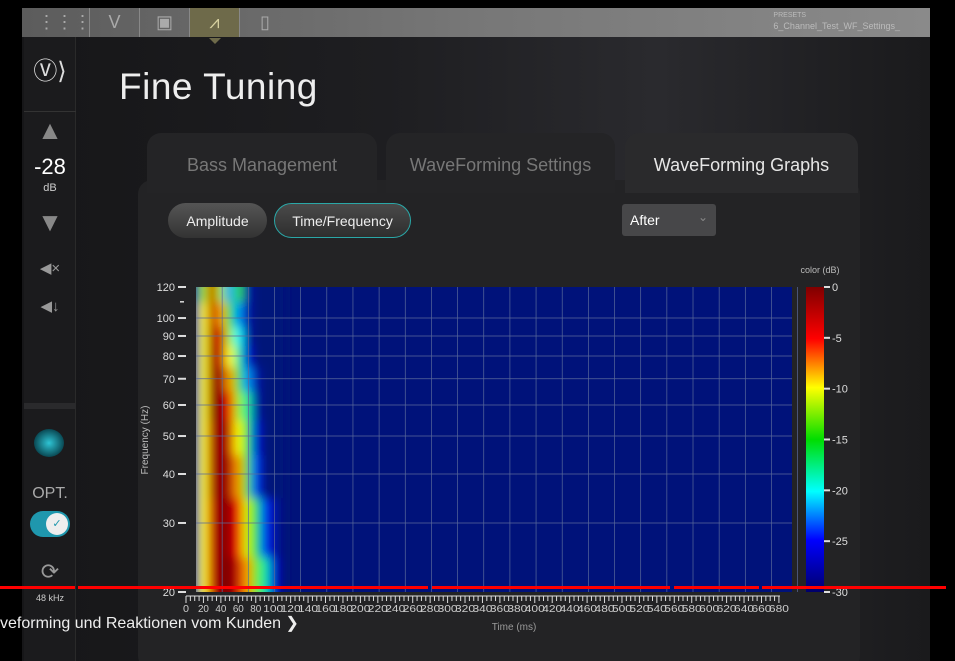 The height and width of the screenshot is (661, 955). Describe the element at coordinates (840, 542) in the screenshot. I see `colorbar-tick-label: -25` at that location.